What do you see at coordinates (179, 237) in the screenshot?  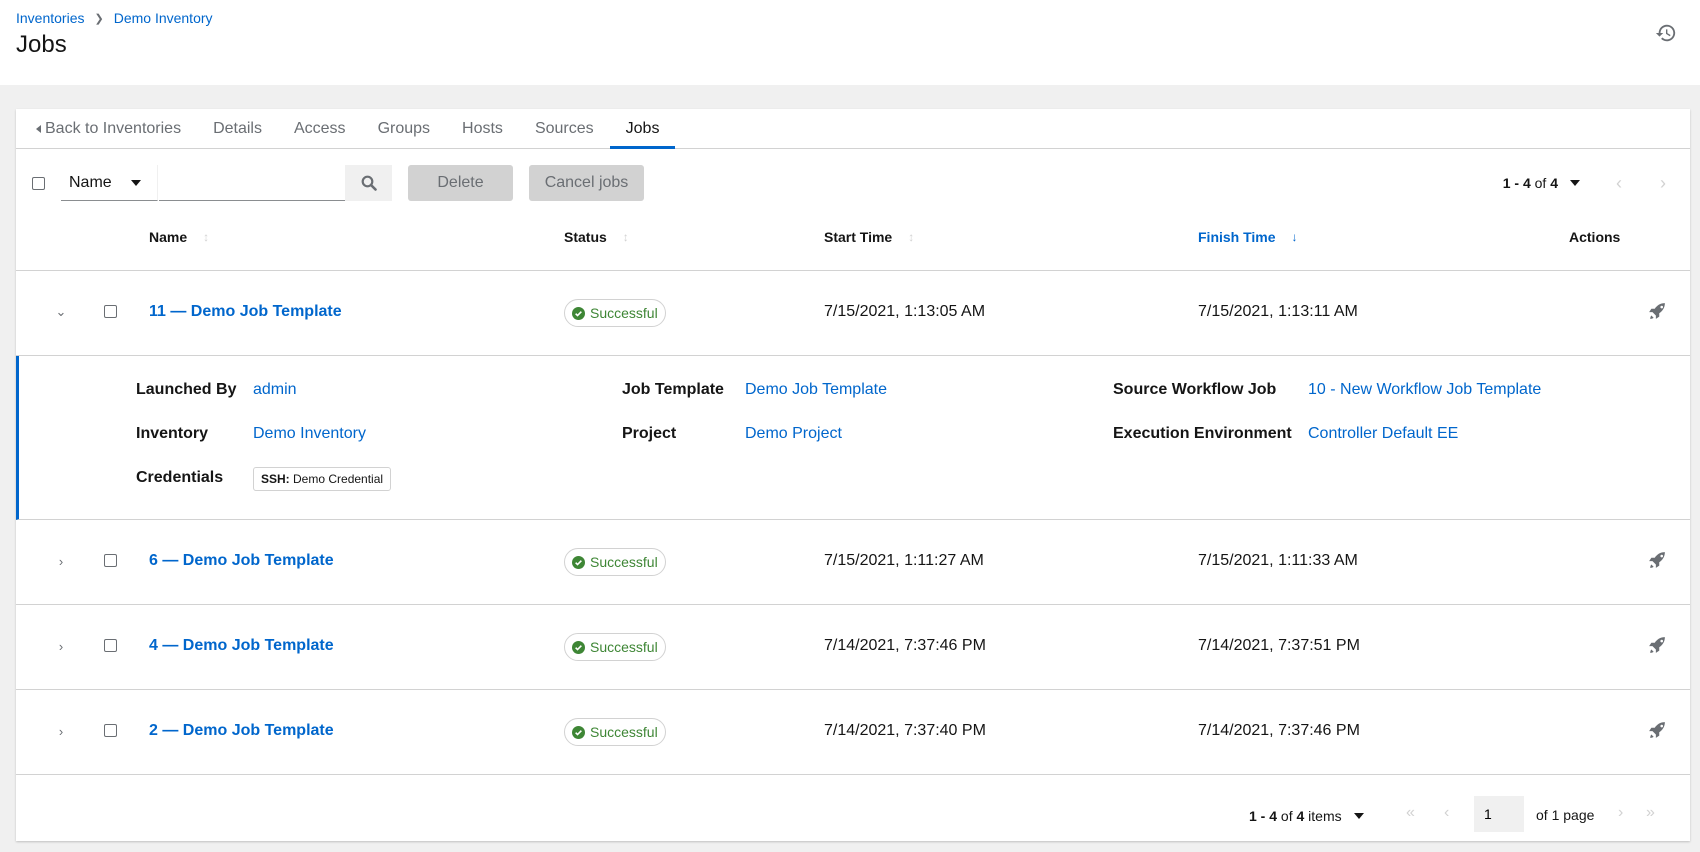 I see `column-header-name: Name ↕` at bounding box center [179, 237].